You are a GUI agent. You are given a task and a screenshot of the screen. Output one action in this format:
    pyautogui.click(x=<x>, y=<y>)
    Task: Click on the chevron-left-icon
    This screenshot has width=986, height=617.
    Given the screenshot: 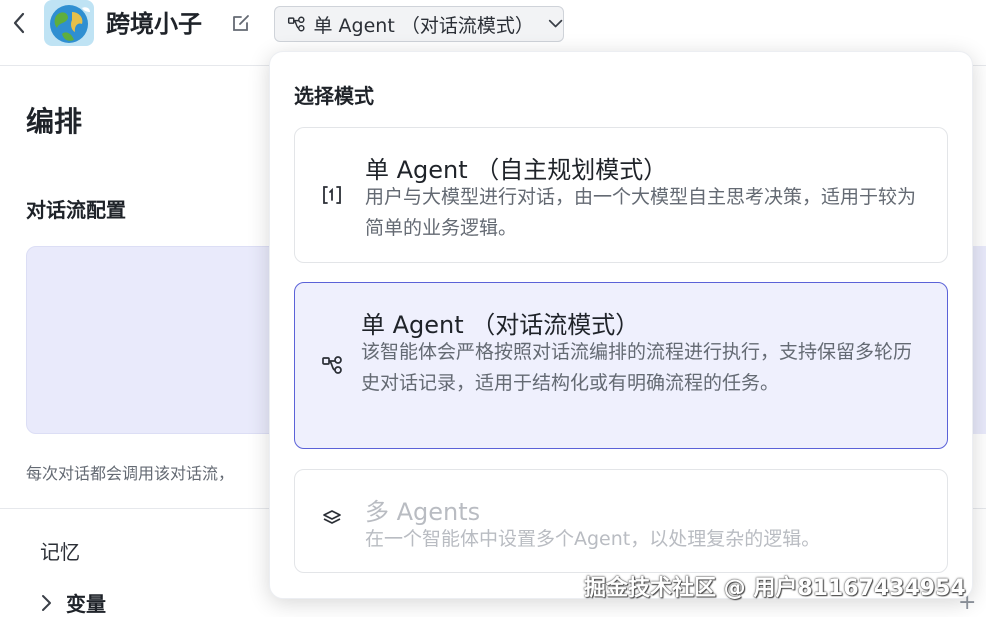 What is the action you would take?
    pyautogui.click(x=19, y=23)
    